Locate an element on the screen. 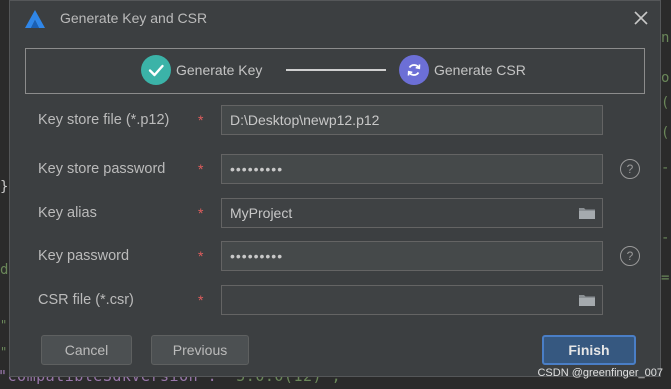 This screenshot has height=389, width=671. key-password-input: ••••••••• is located at coordinates (412, 256).